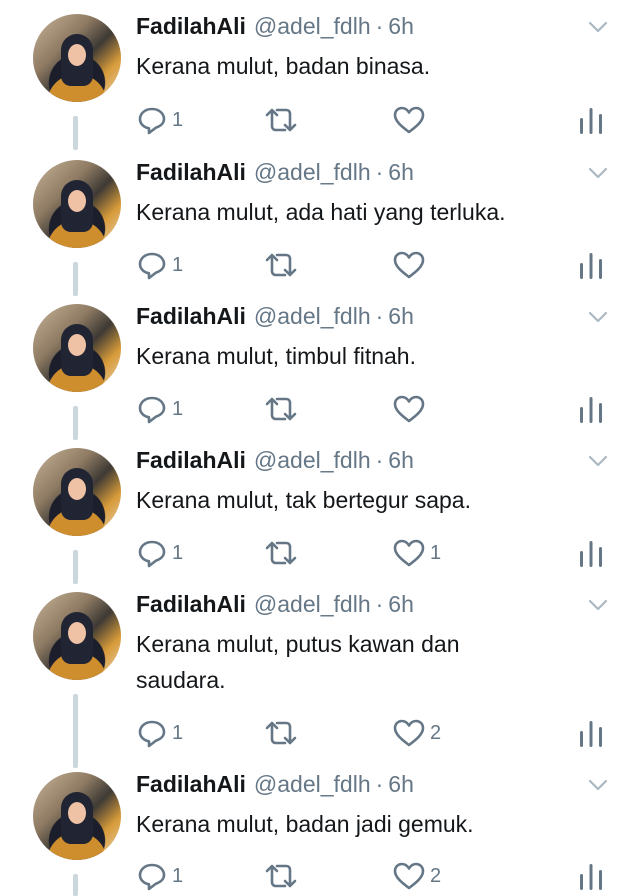  I want to click on tweet-text: Kerana mulut, timbul fitnah., so click(276, 356).